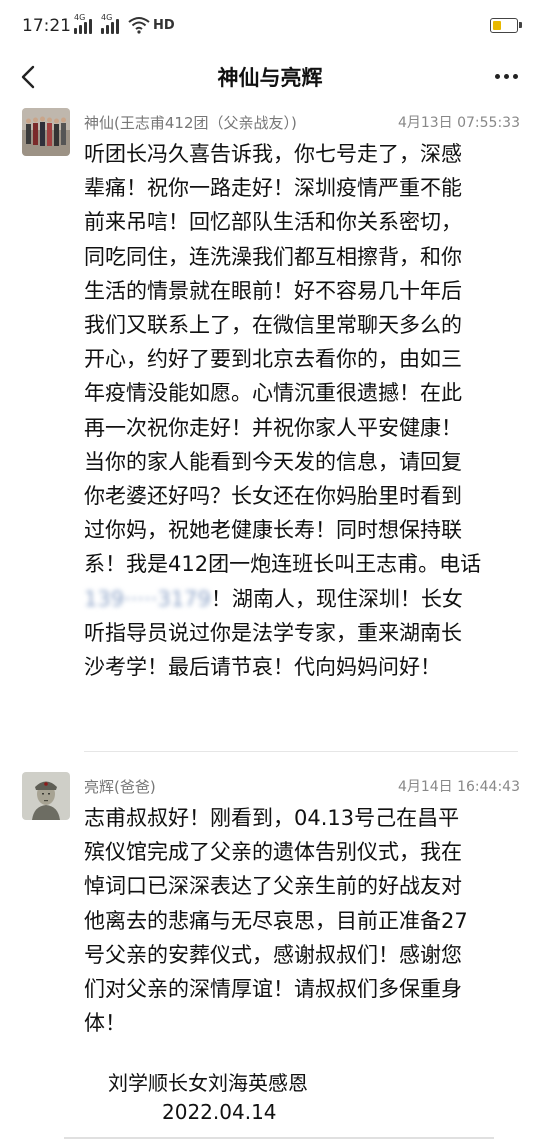  Describe the element at coordinates (147, 598) in the screenshot. I see `masked-phone-number: 139·····3179` at that location.